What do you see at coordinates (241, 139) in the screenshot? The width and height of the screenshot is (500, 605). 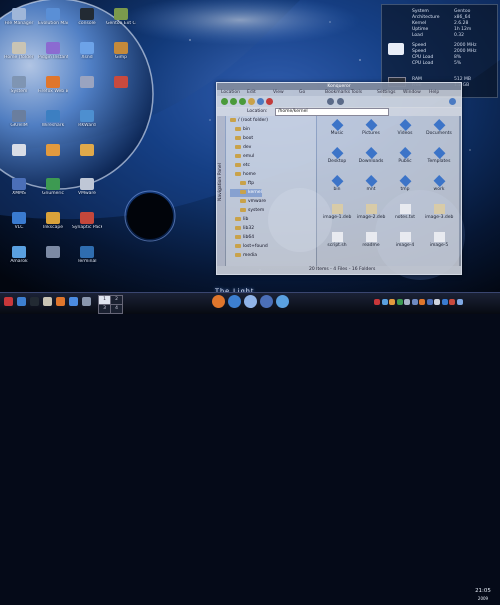 I see `tree-item: boot` at bounding box center [241, 139].